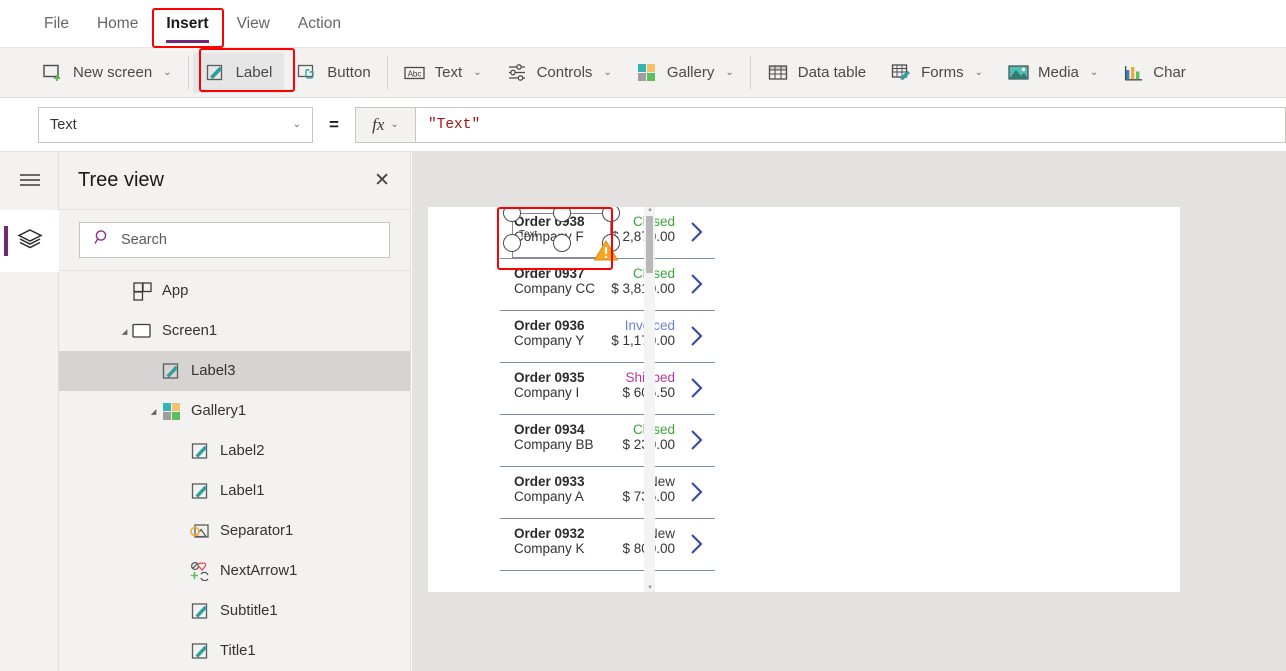  Describe the element at coordinates (559, 73) in the screenshot. I see `ribbon-controls-button: Controls ⌄` at that location.